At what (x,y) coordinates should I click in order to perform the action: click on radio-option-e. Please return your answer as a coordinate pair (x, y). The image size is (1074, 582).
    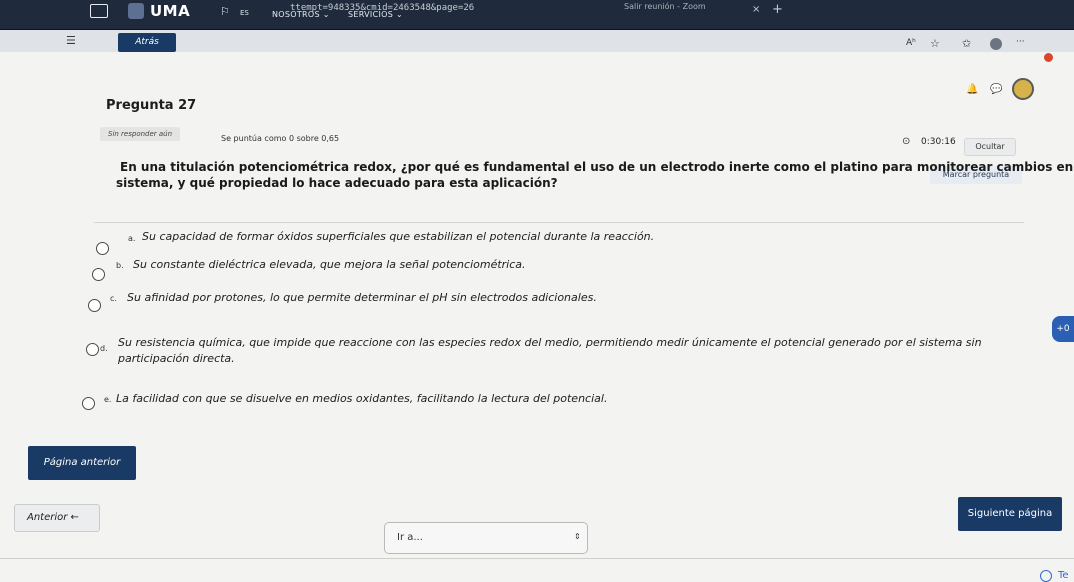
    Looking at the image, I should click on (88, 403).